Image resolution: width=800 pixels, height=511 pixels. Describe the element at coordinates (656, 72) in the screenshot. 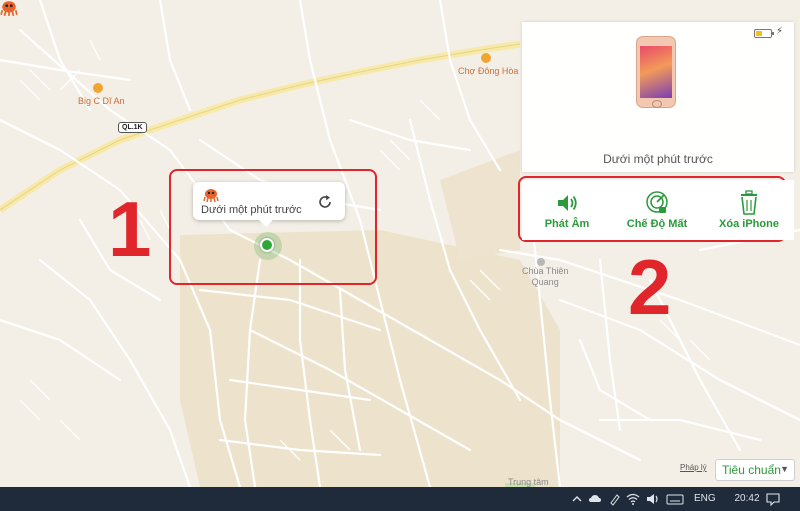

I see `iphone-image` at that location.